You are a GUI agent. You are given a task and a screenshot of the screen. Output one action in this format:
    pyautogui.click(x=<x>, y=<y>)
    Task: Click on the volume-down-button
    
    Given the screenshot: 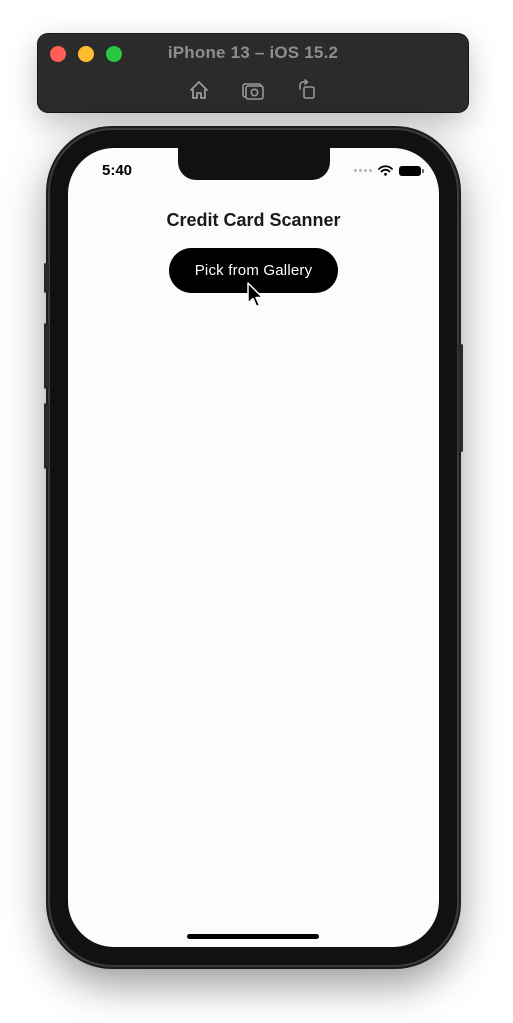 What is the action you would take?
    pyautogui.click(x=46, y=436)
    